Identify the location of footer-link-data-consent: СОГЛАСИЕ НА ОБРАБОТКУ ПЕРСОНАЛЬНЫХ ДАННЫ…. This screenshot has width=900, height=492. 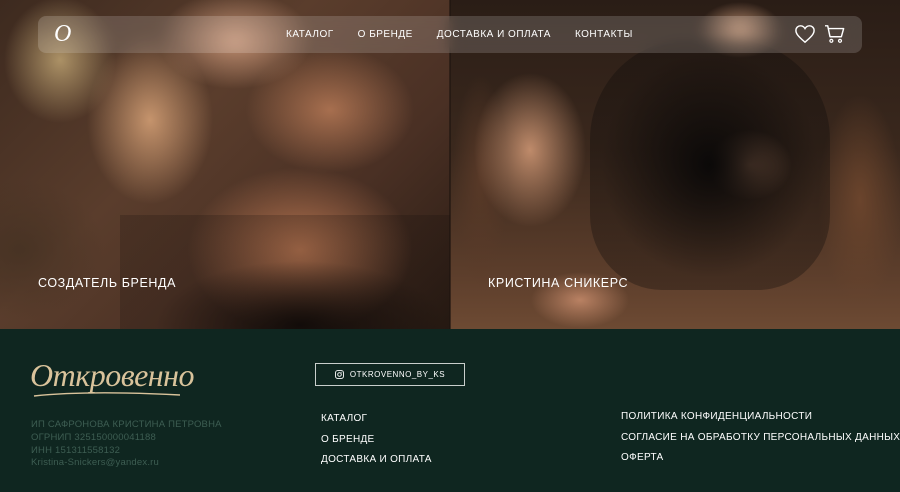
(760, 437).